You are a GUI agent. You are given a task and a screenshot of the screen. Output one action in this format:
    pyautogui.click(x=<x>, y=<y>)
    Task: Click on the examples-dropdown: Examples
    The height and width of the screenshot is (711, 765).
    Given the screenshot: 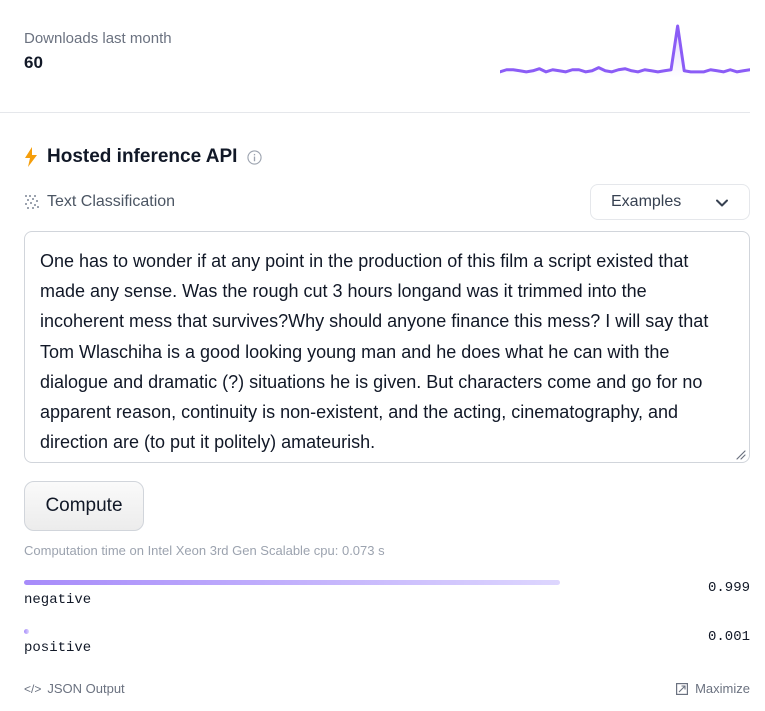 What is the action you would take?
    pyautogui.click(x=670, y=202)
    